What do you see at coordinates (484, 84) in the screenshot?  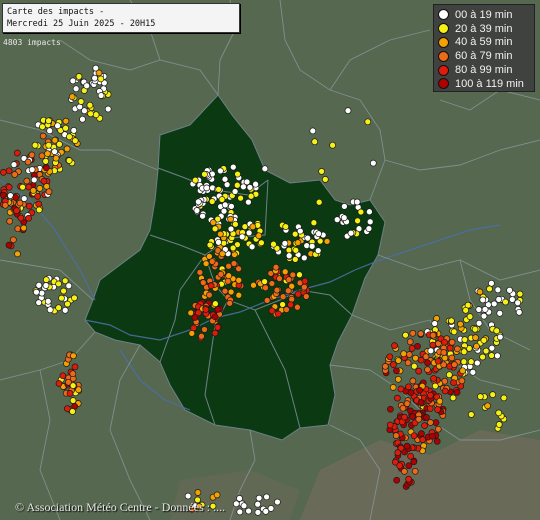 I see `legend-item-5: 100 à 119 min` at bounding box center [484, 84].